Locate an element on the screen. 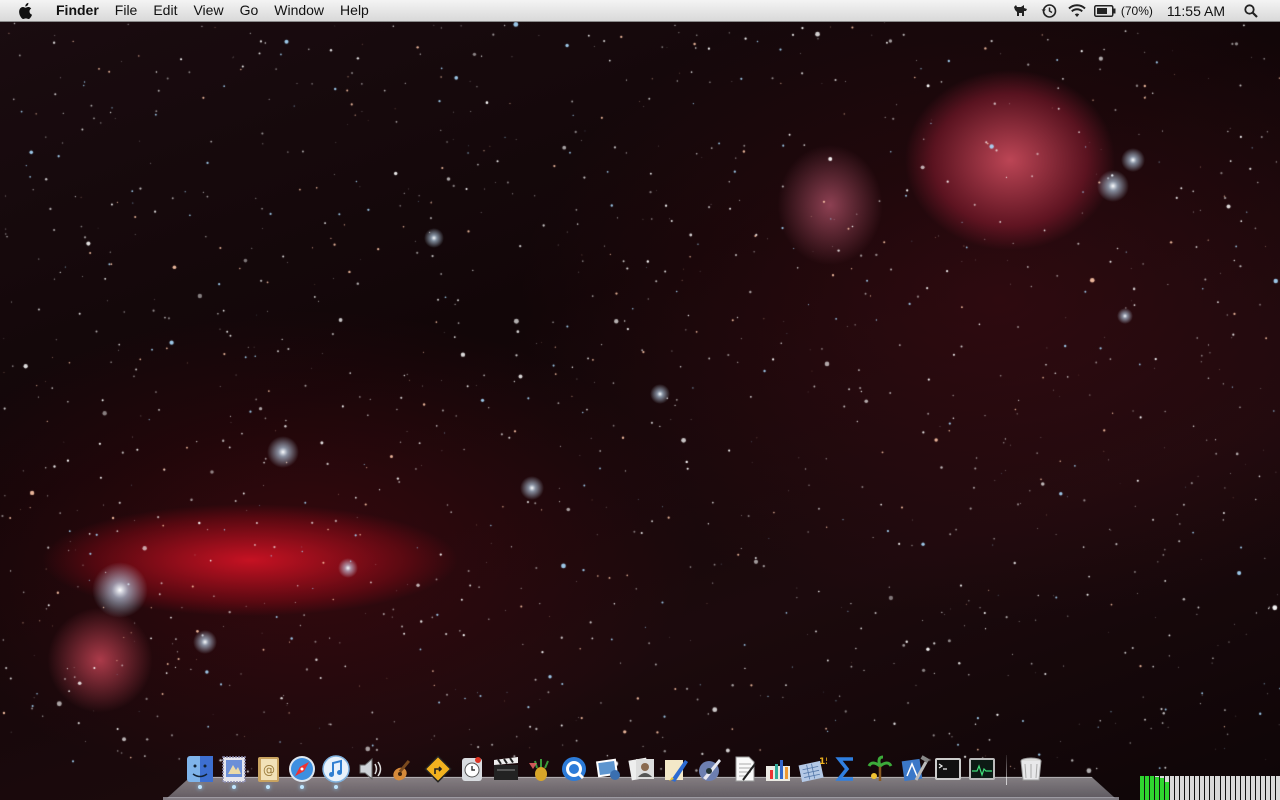 The height and width of the screenshot is (800, 1280). dock: @ 15 is located at coordinates (615, 770).